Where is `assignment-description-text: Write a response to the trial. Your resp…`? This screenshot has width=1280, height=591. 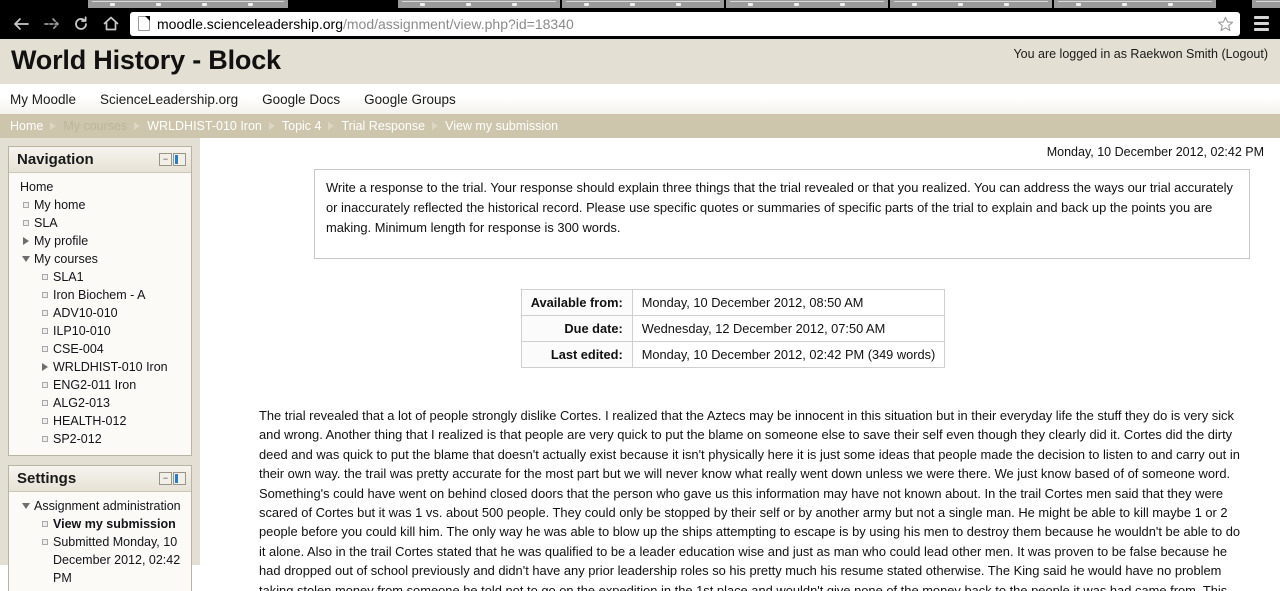
assignment-description-text: Write a response to the trial. Your resp… is located at coordinates (779, 207).